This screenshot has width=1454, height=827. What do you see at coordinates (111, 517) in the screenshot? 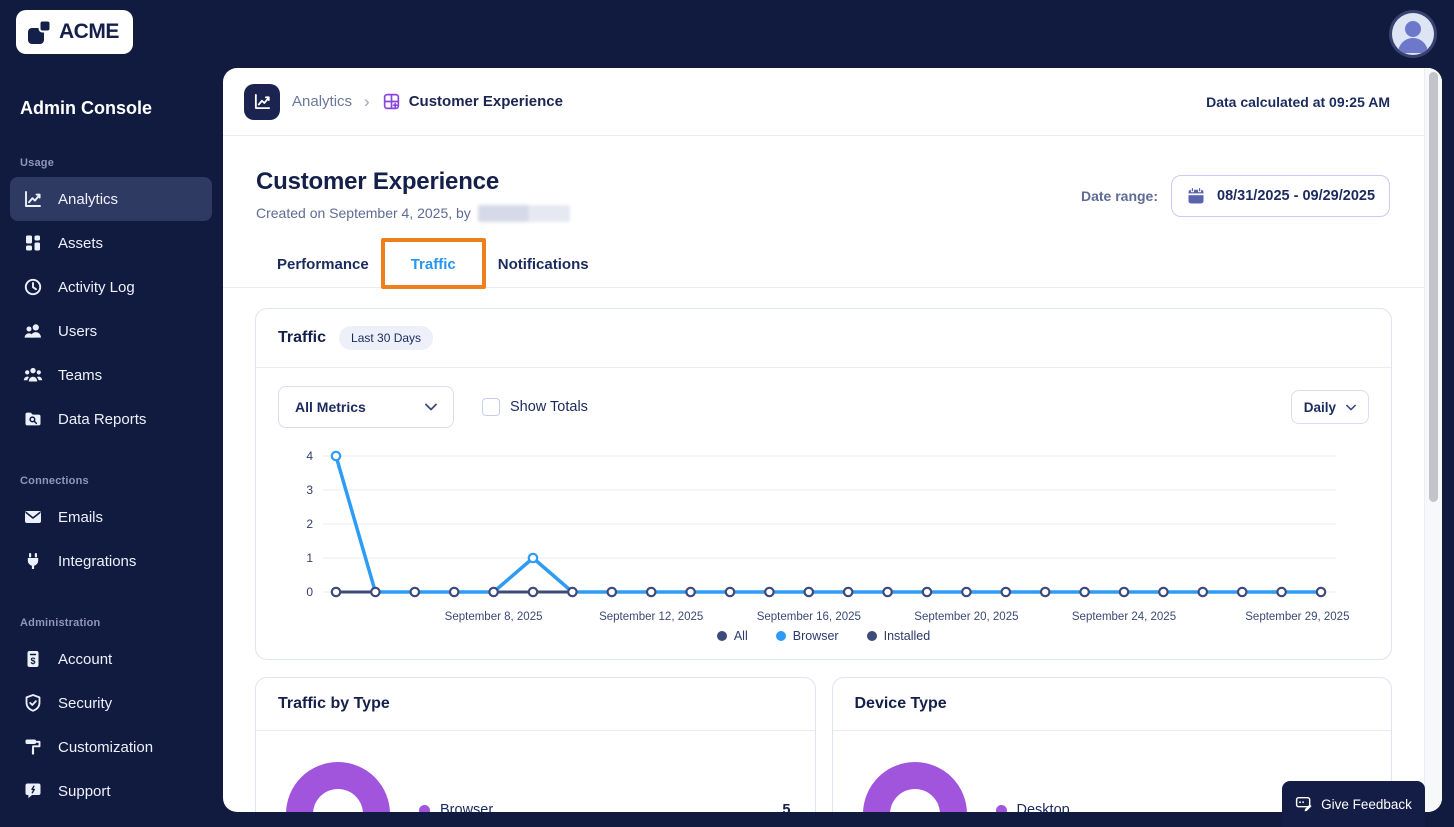
I see `sidebar-item-emails: Emails` at bounding box center [111, 517].